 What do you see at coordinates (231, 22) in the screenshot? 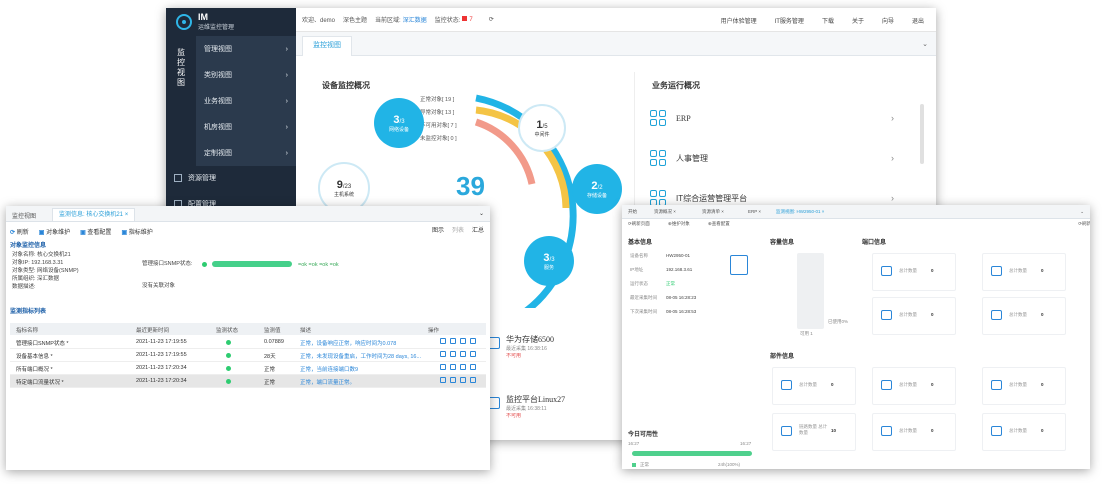
I see `logo: IM 运维监控管理` at bounding box center [231, 22].